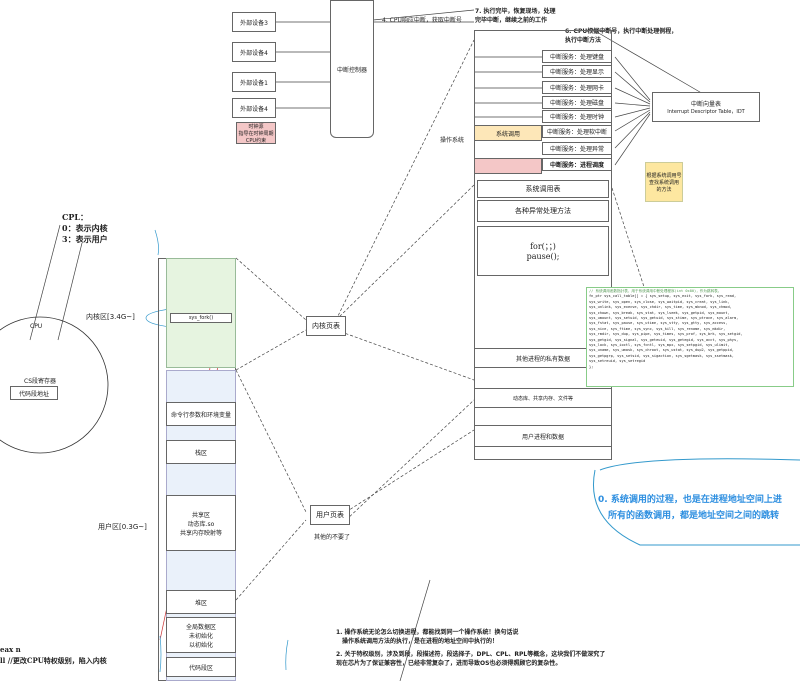 The image size is (800, 681). I want to click on shared-resources: 动态库、共享内存、文件等, so click(543, 398).